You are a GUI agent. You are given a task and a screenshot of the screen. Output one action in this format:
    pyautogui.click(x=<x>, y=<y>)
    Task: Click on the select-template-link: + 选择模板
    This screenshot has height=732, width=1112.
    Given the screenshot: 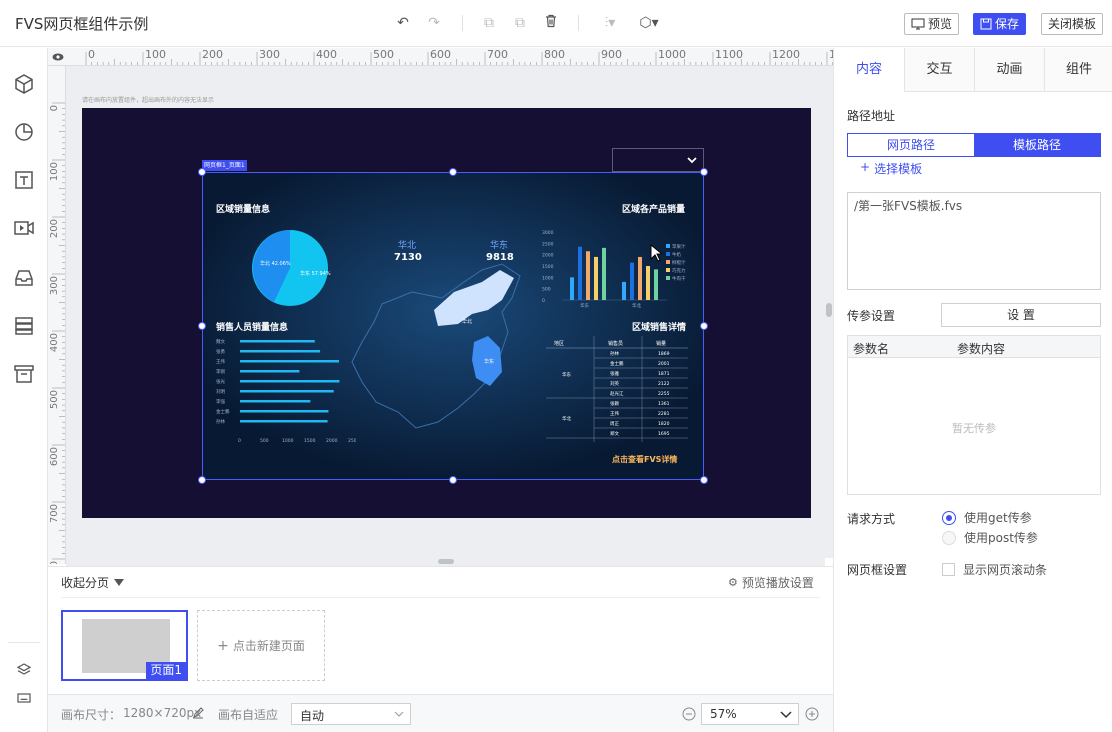 What is the action you would take?
    pyautogui.click(x=891, y=168)
    